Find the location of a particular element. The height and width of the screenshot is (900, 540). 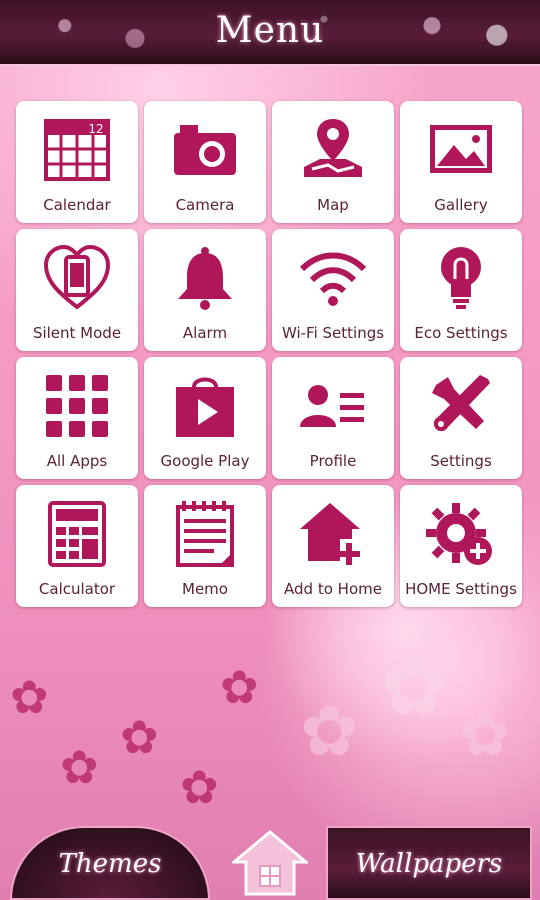

tile-camera: Camera is located at coordinates (205, 162).